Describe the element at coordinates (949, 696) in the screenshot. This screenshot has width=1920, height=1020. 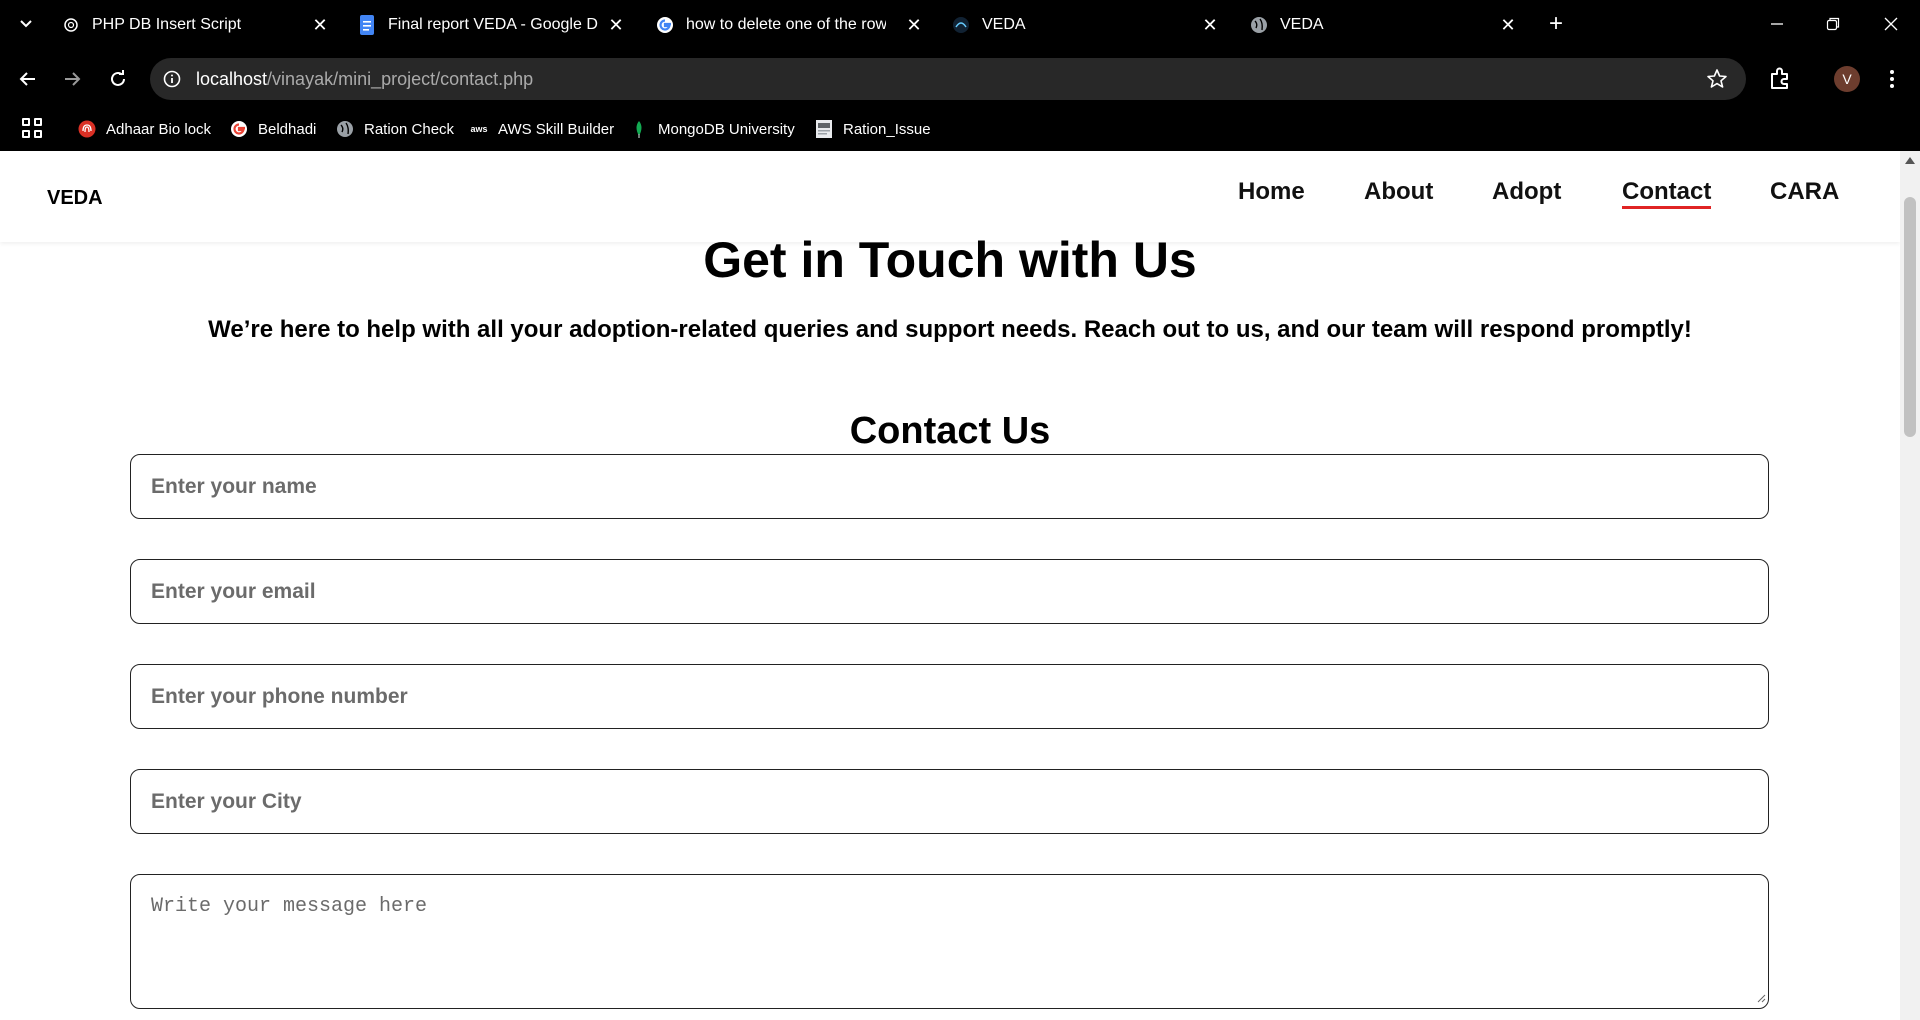
I see `phone-field` at that location.